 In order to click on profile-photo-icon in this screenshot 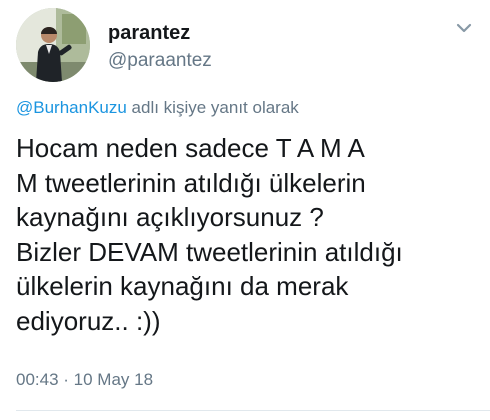, I will do `click(53, 45)`.